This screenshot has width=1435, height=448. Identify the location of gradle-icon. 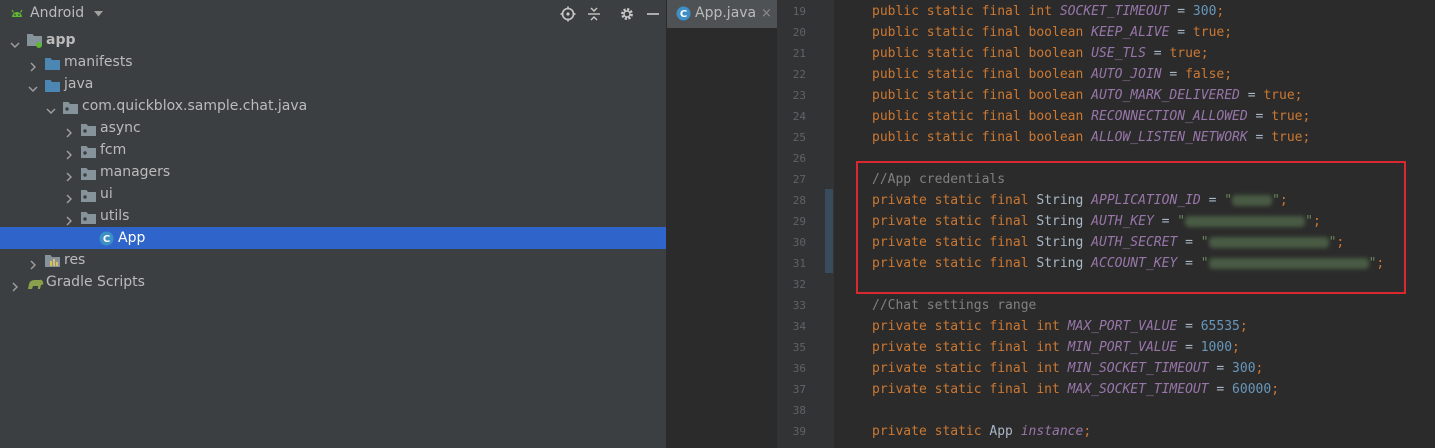
(36, 286).